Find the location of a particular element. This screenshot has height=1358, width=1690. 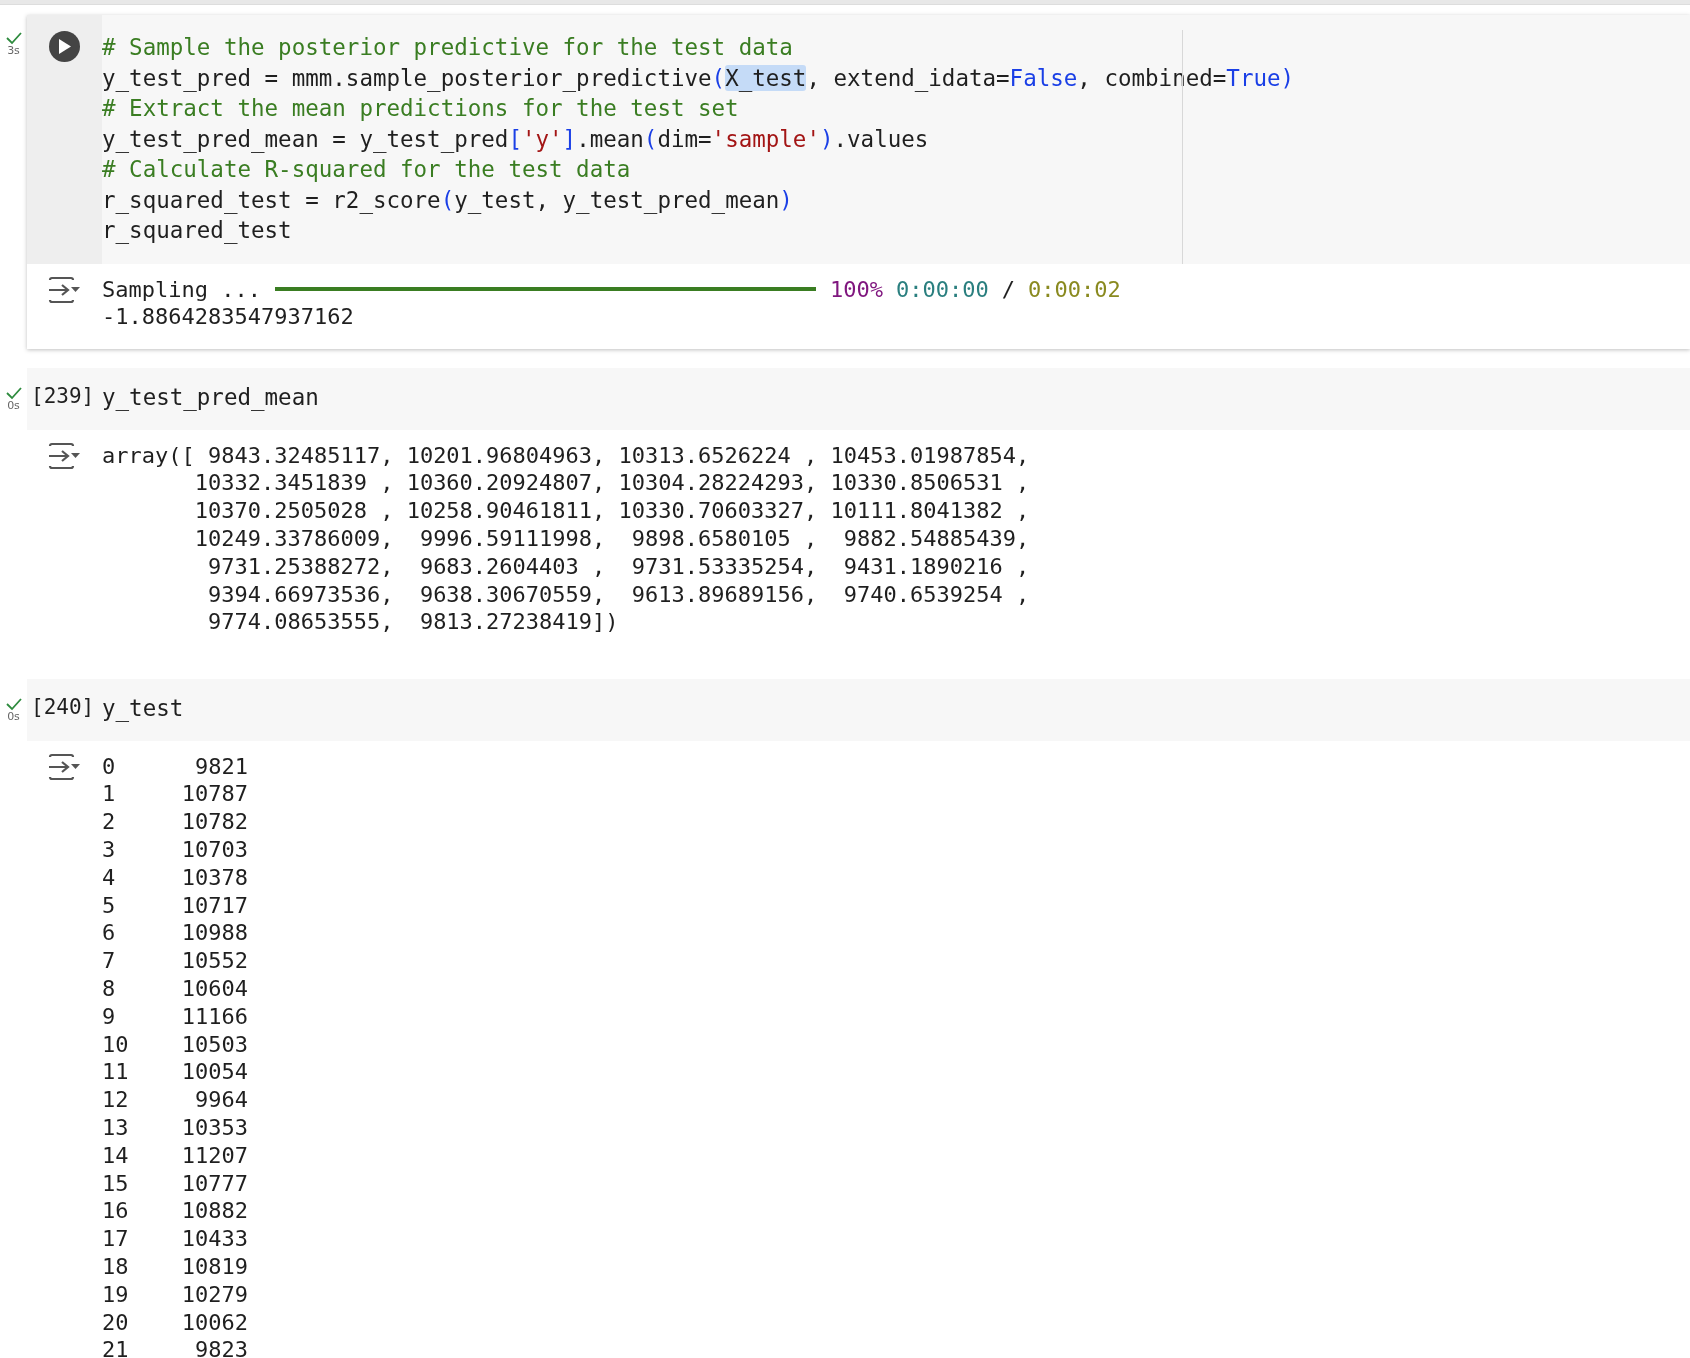

series-index: 13 is located at coordinates (116, 1128).